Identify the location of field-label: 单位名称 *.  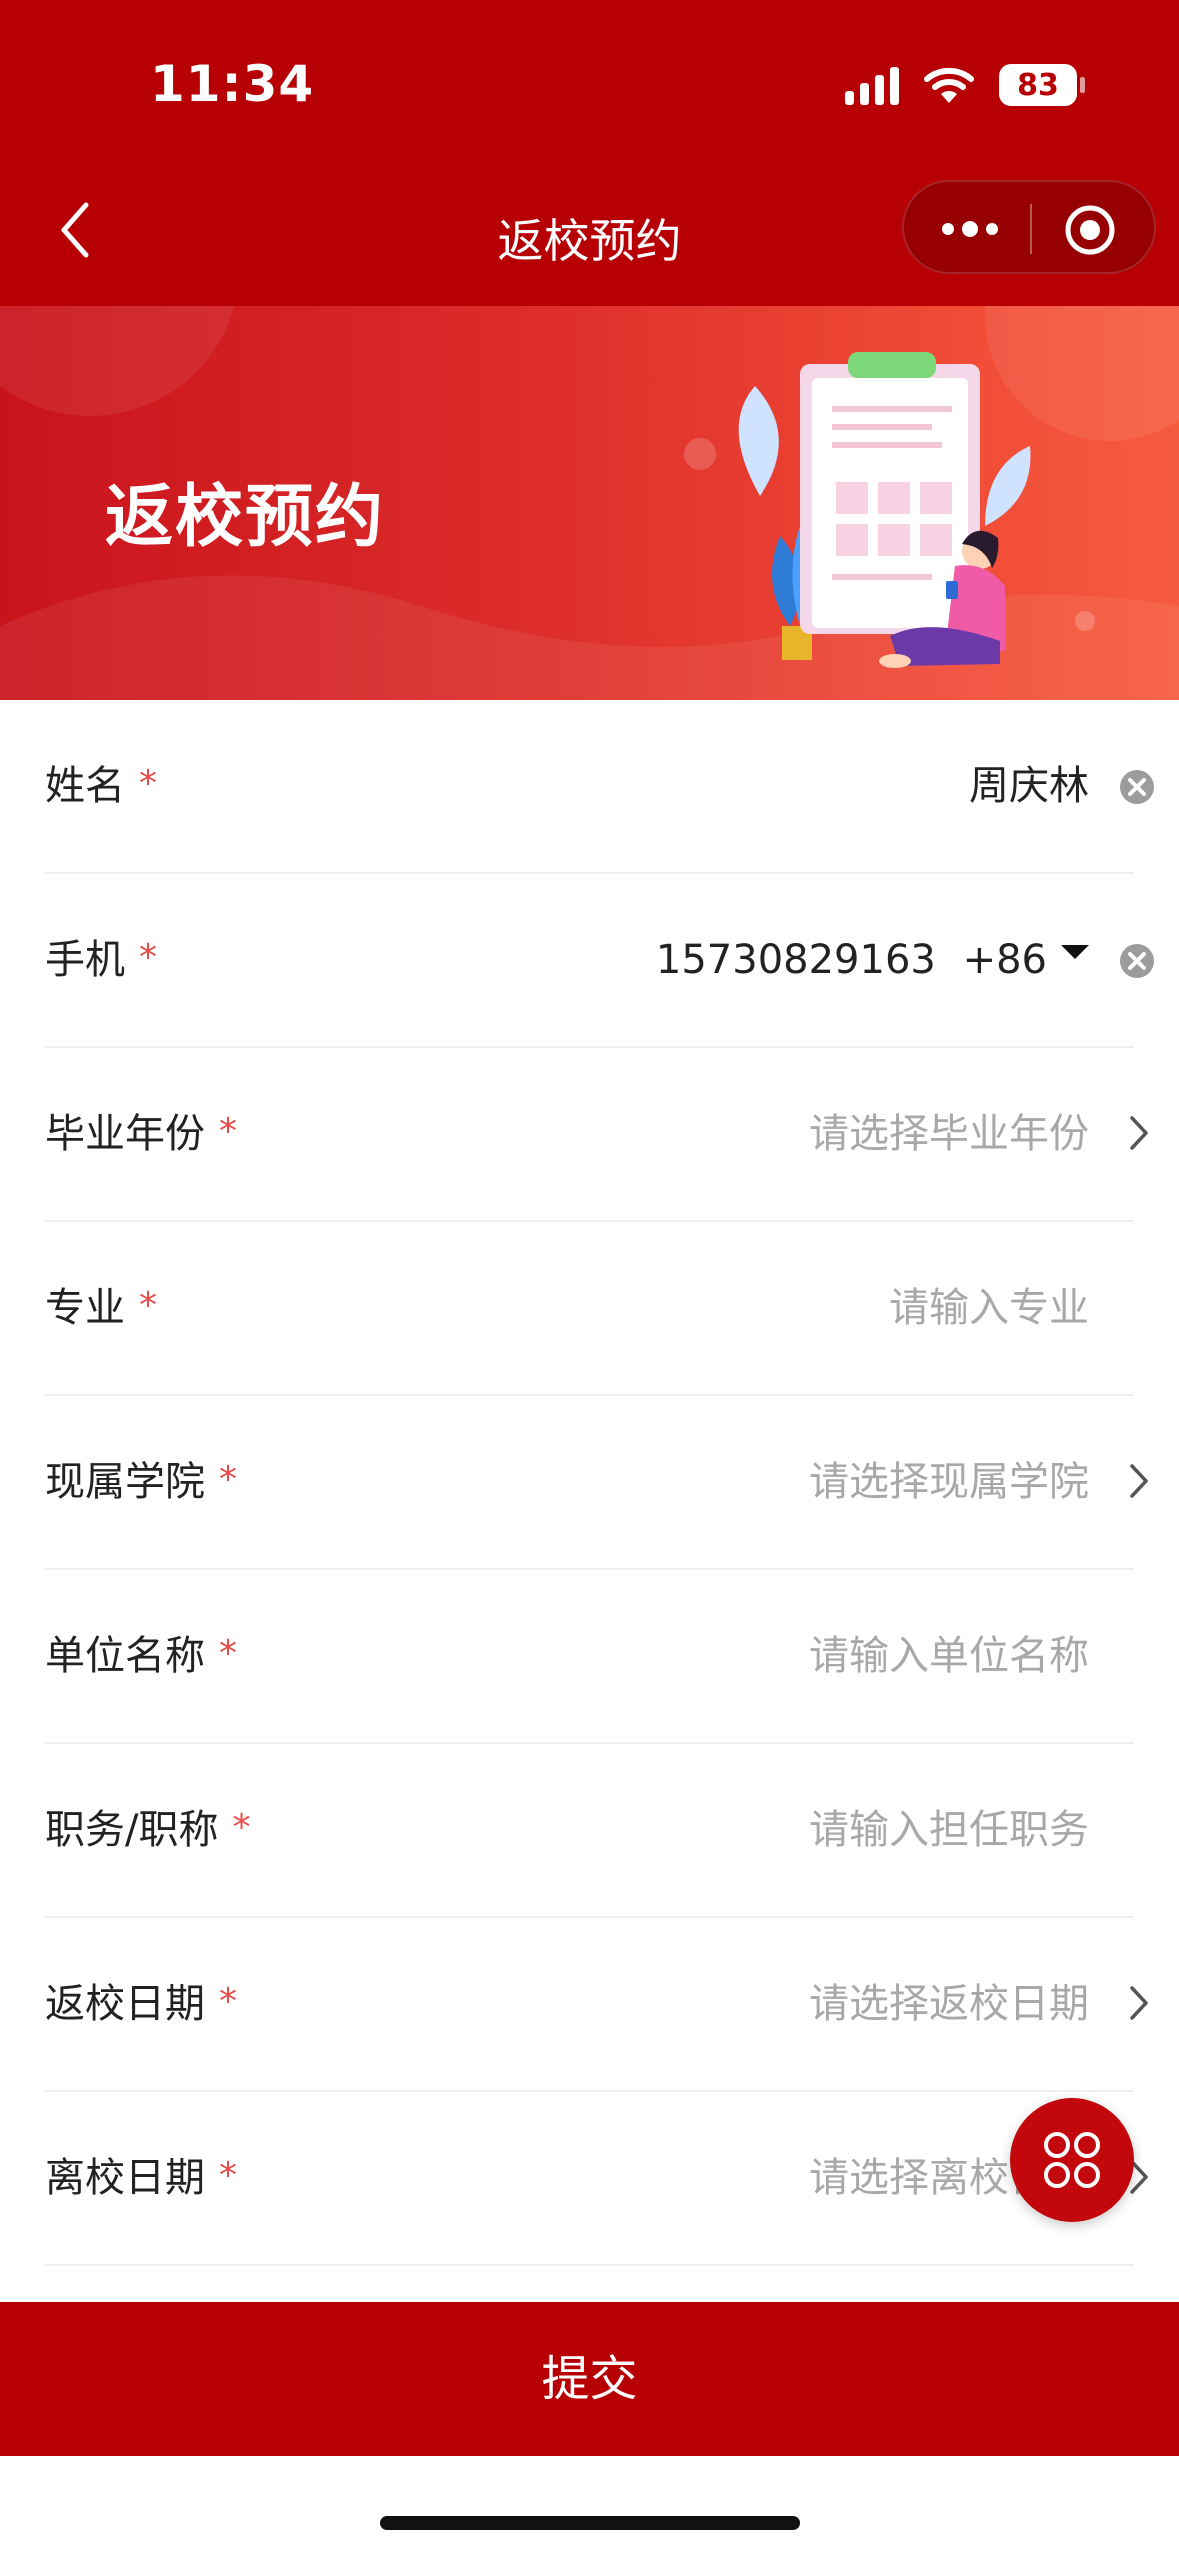
(141, 1656).